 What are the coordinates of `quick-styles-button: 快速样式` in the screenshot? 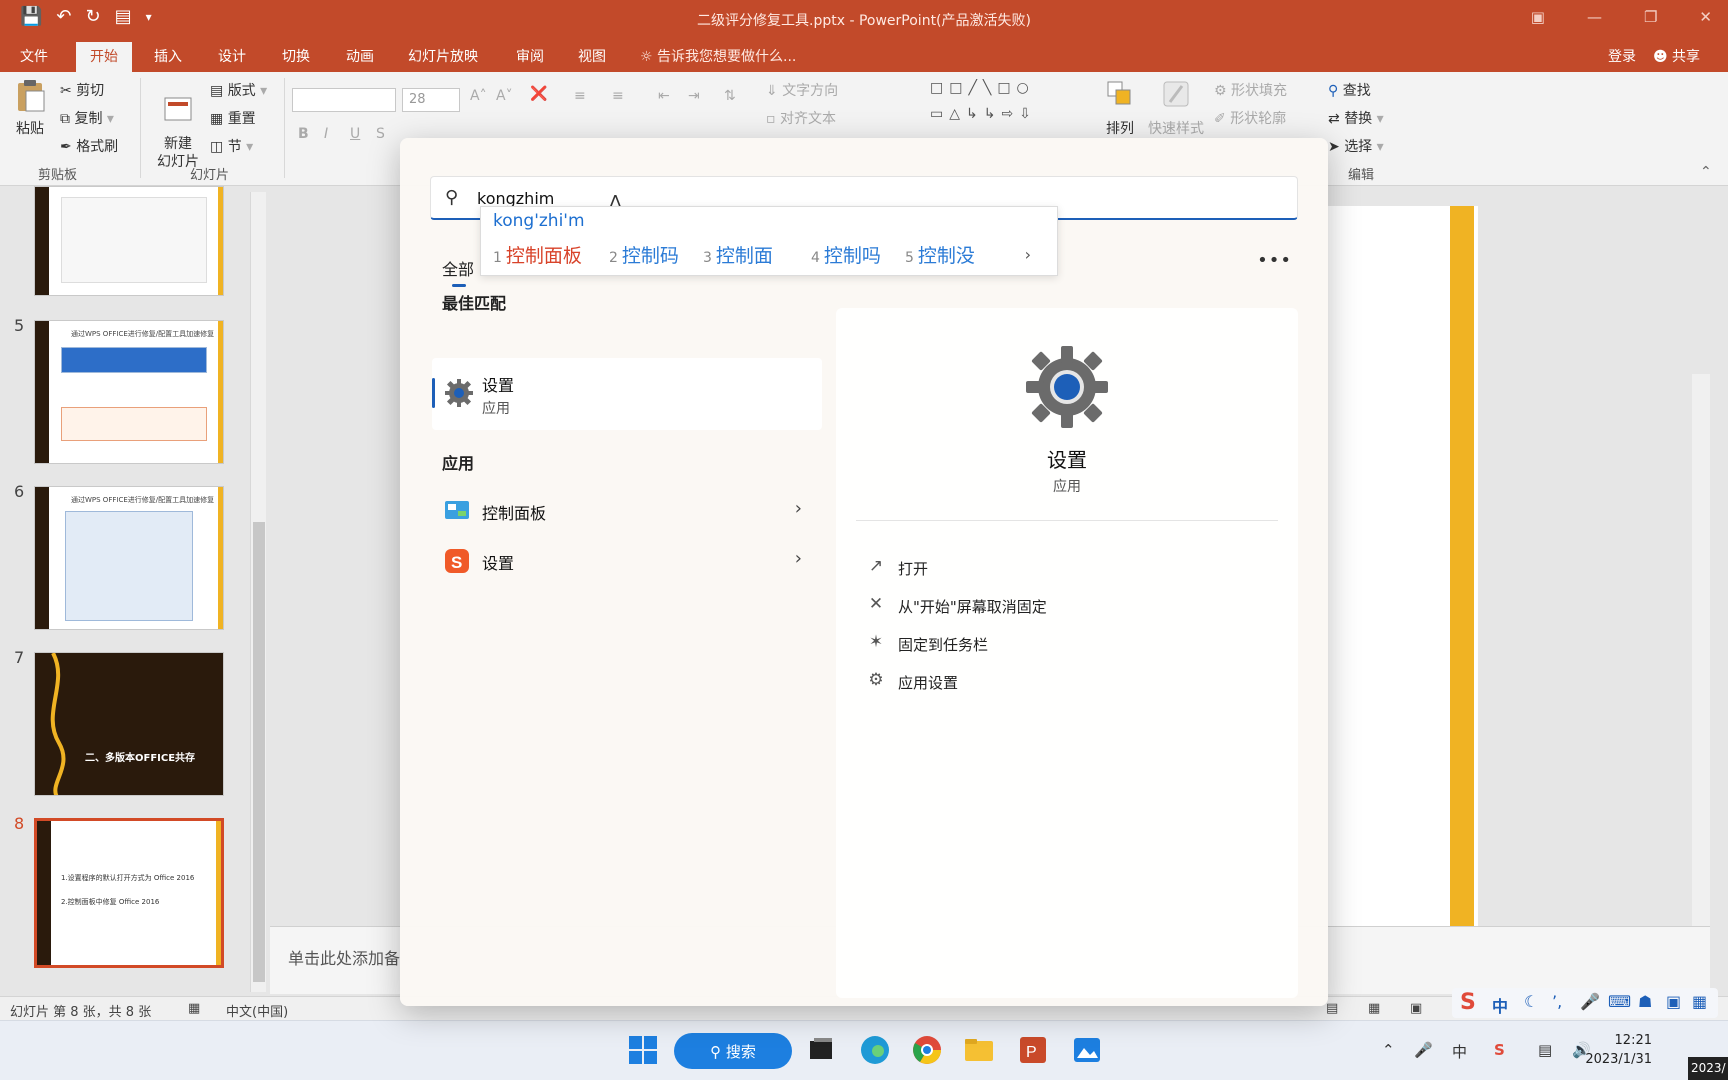 It's located at (1176, 108).